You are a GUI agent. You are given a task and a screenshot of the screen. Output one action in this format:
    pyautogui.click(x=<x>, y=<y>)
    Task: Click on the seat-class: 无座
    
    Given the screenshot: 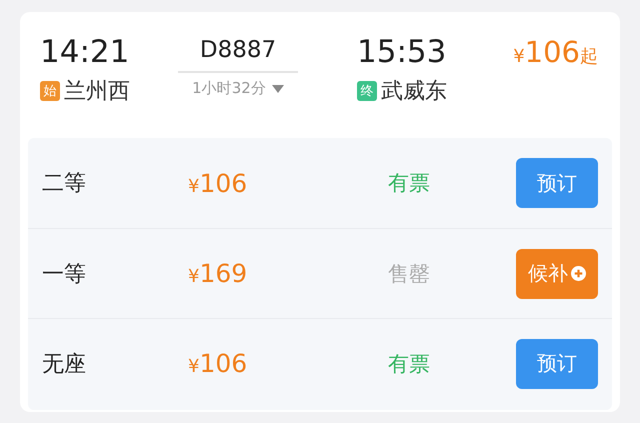 What is the action you would take?
    pyautogui.click(x=64, y=364)
    